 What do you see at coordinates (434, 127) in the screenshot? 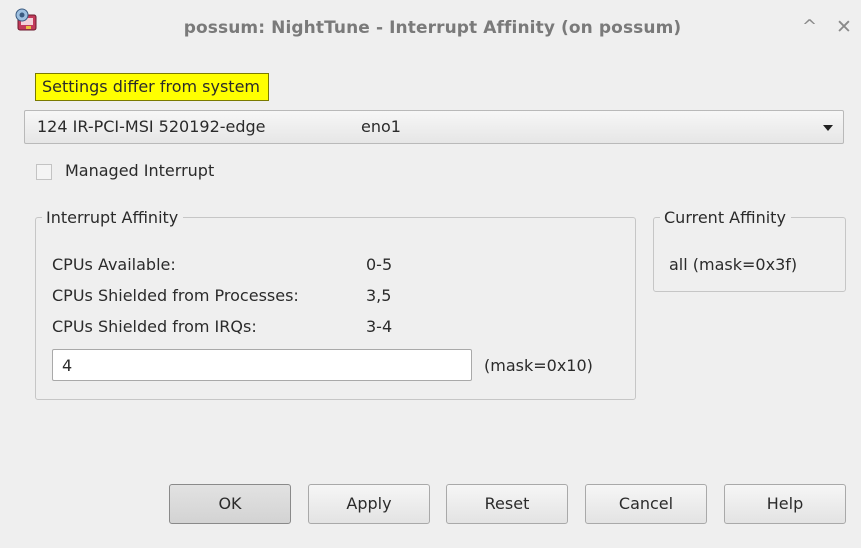
I see `interrupt-select: 124 IR-PCI-MSI 520192-edge eno1` at bounding box center [434, 127].